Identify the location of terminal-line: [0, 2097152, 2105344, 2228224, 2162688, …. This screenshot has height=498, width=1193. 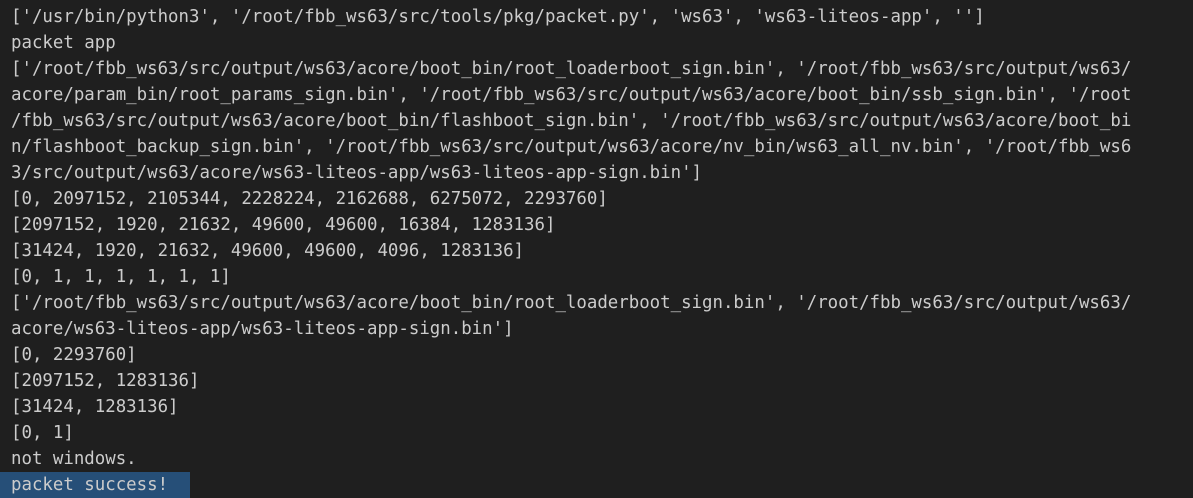
(309, 199).